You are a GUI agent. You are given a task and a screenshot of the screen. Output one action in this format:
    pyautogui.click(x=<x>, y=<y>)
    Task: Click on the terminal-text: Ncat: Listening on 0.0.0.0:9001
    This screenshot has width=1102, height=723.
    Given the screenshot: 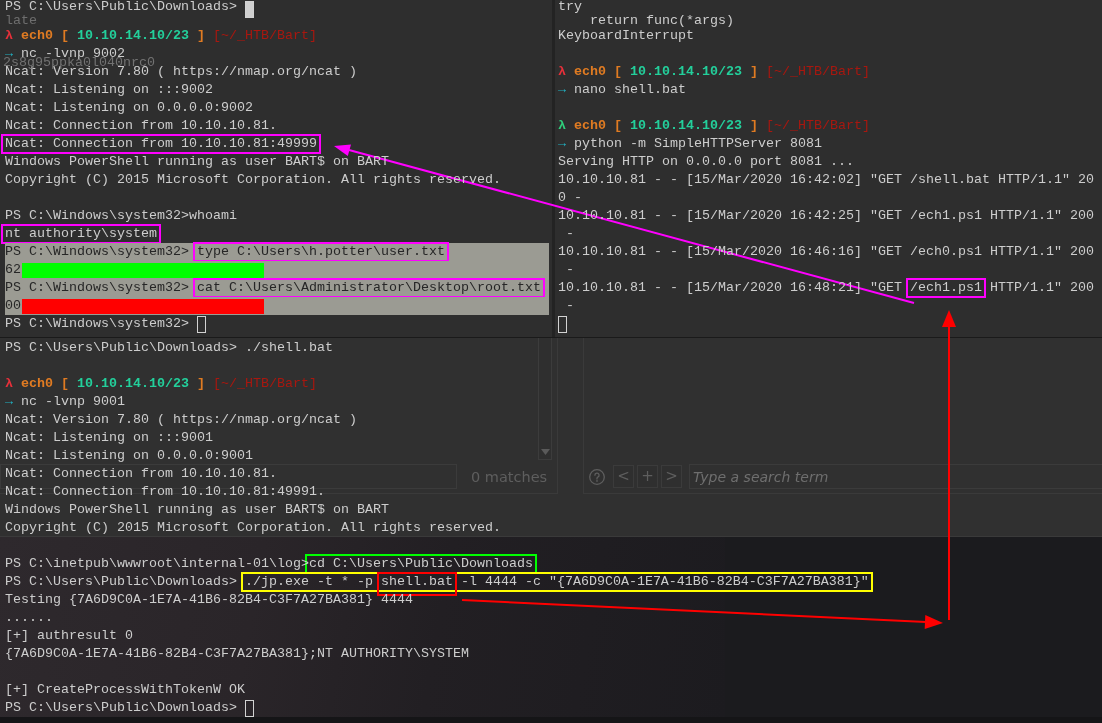 What is the action you would take?
    pyautogui.click(x=129, y=455)
    